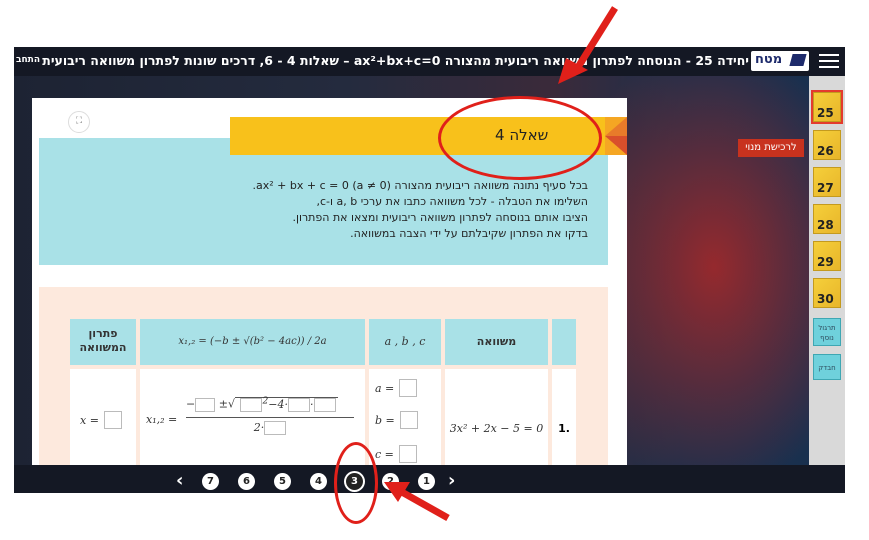 The height and width of the screenshot is (540, 869). Describe the element at coordinates (417, 502) in the screenshot. I see `arrow-bottom-icon` at that location.